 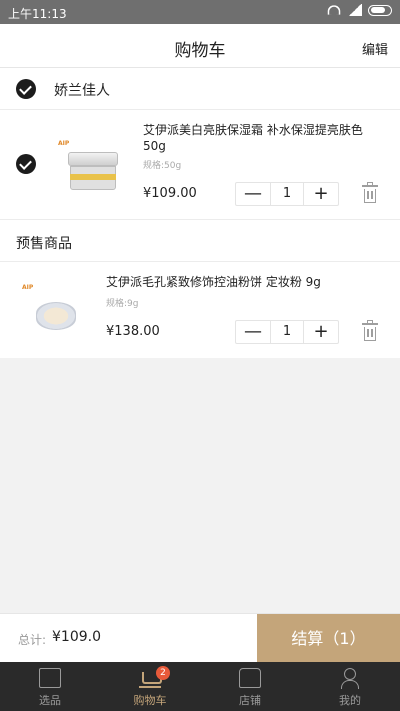 What do you see at coordinates (265, 138) in the screenshot?
I see `product-name: 艾伊派美白亮肤保湿霜 补水保湿提亮肤色 50g` at bounding box center [265, 138].